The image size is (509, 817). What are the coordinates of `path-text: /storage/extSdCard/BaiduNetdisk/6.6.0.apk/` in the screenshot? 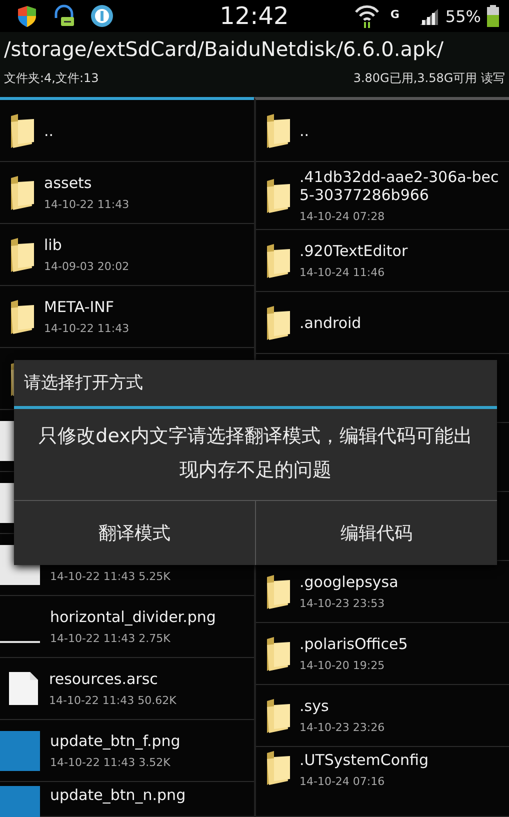 It's located at (224, 49).